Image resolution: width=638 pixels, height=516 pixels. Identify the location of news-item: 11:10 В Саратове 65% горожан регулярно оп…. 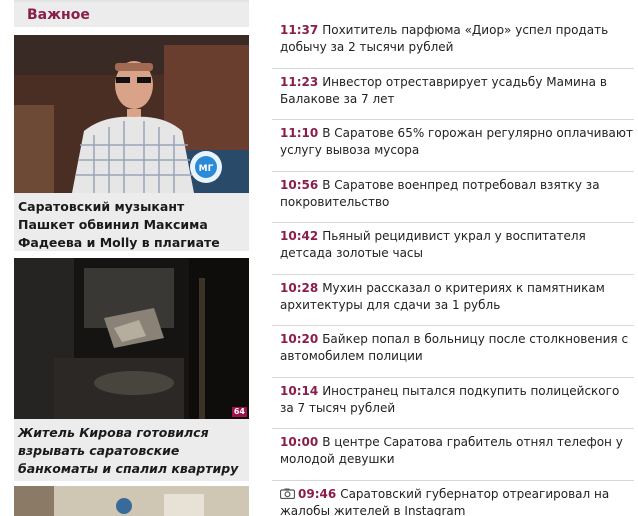
(453, 146).